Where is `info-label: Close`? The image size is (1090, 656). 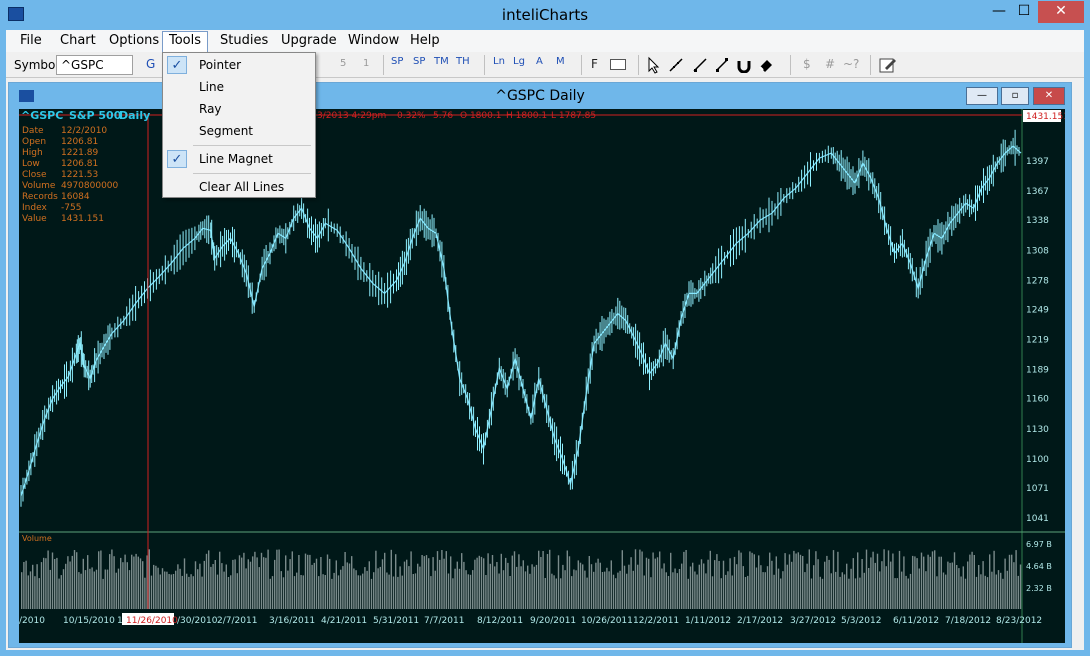 info-label: Close is located at coordinates (34, 175).